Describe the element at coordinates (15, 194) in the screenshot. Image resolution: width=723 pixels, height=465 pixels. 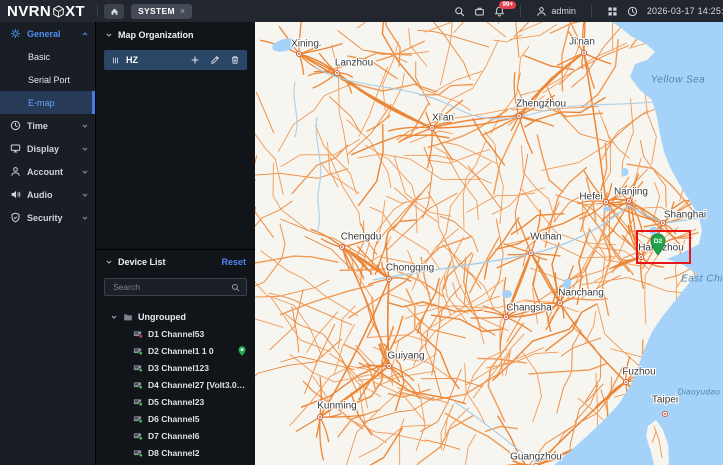
I see `speaker-icon` at that location.